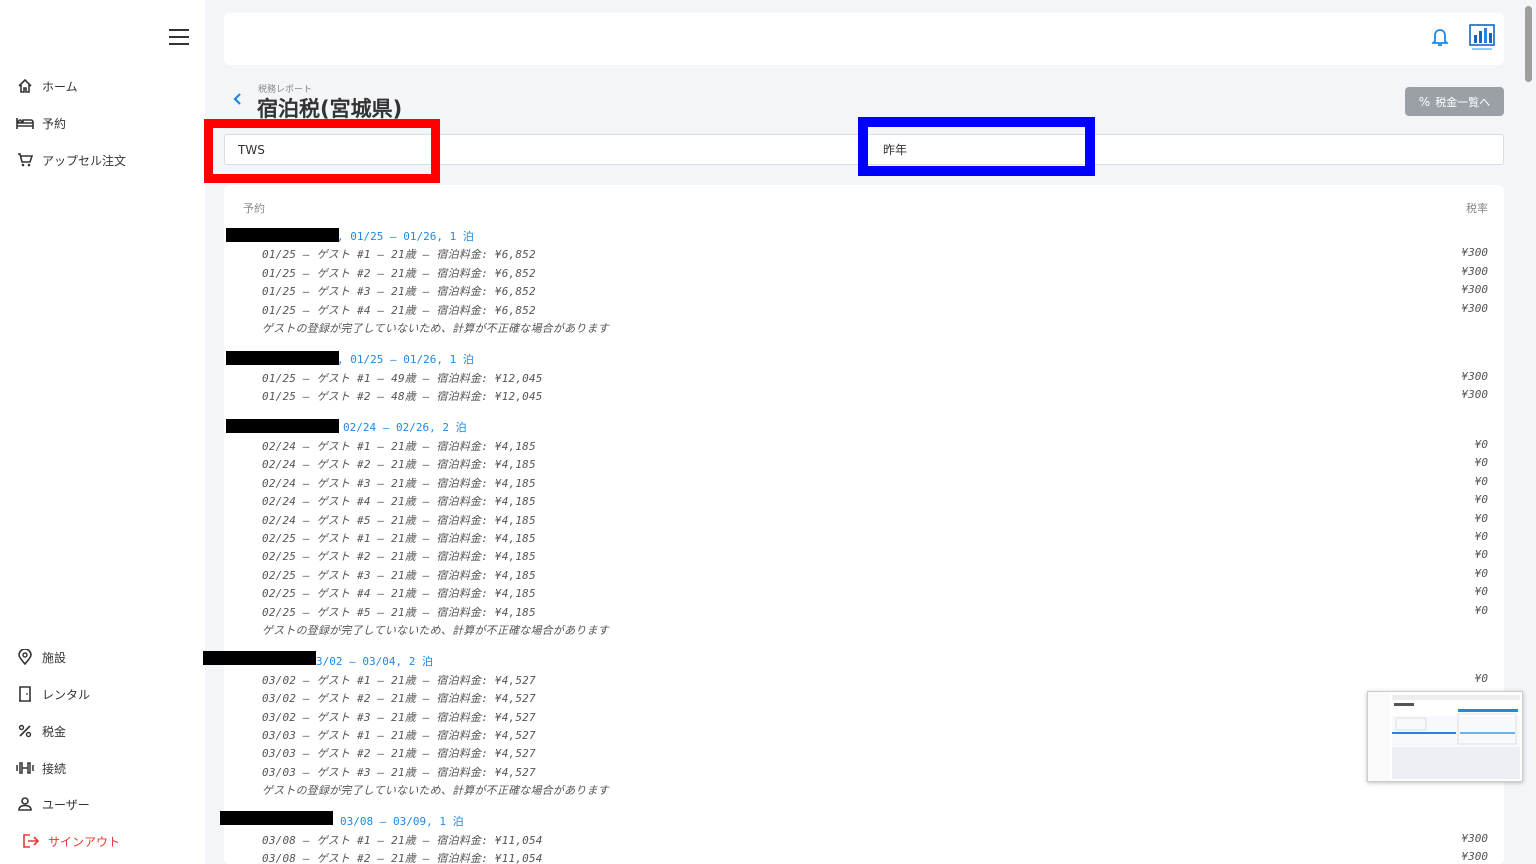  What do you see at coordinates (54, 657) in the screenshot?
I see `sidebar-item-label: 施設` at bounding box center [54, 657].